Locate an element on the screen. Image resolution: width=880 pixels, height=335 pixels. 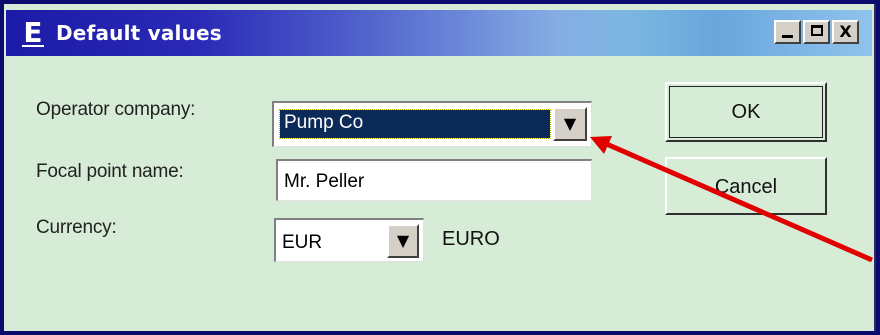
title-bar: E Default values X is located at coordinates (439, 33).